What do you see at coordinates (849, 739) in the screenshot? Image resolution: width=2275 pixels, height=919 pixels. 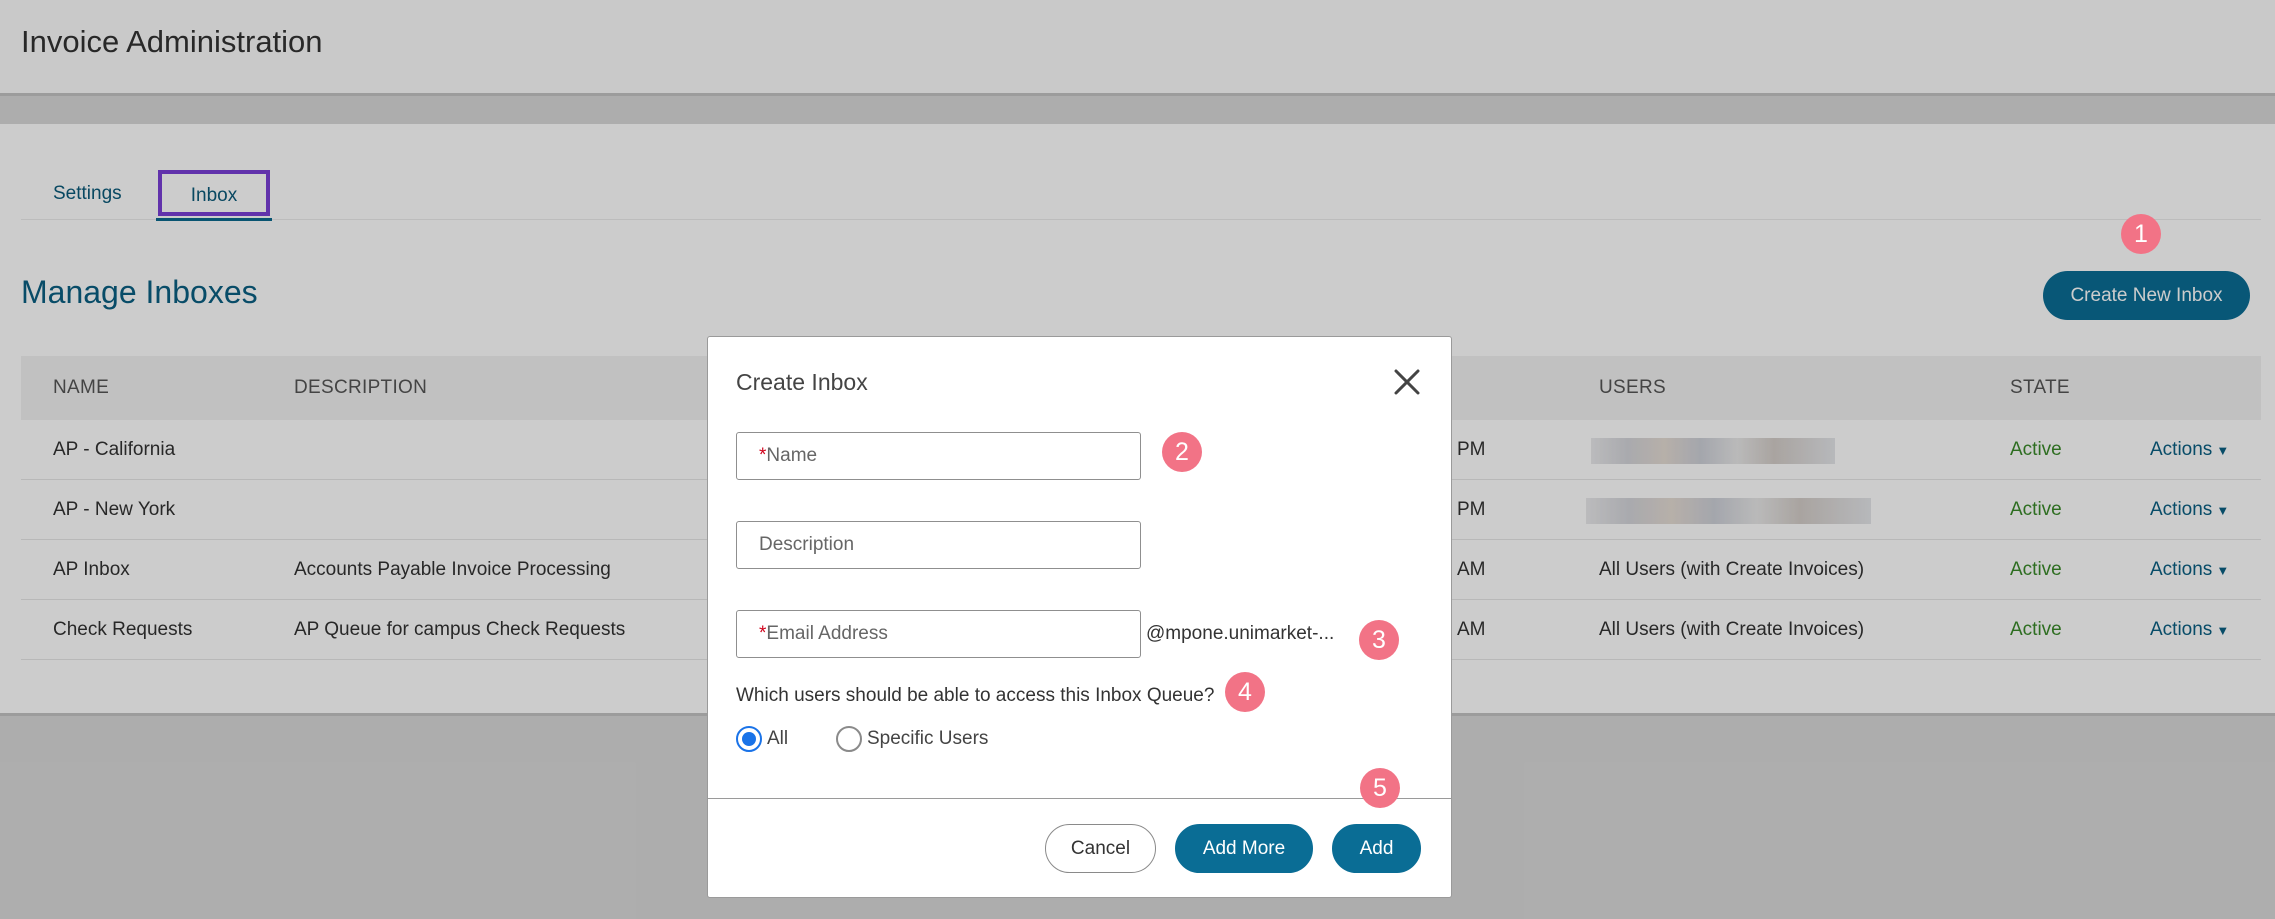 I see `radio-button-unchecked` at bounding box center [849, 739].